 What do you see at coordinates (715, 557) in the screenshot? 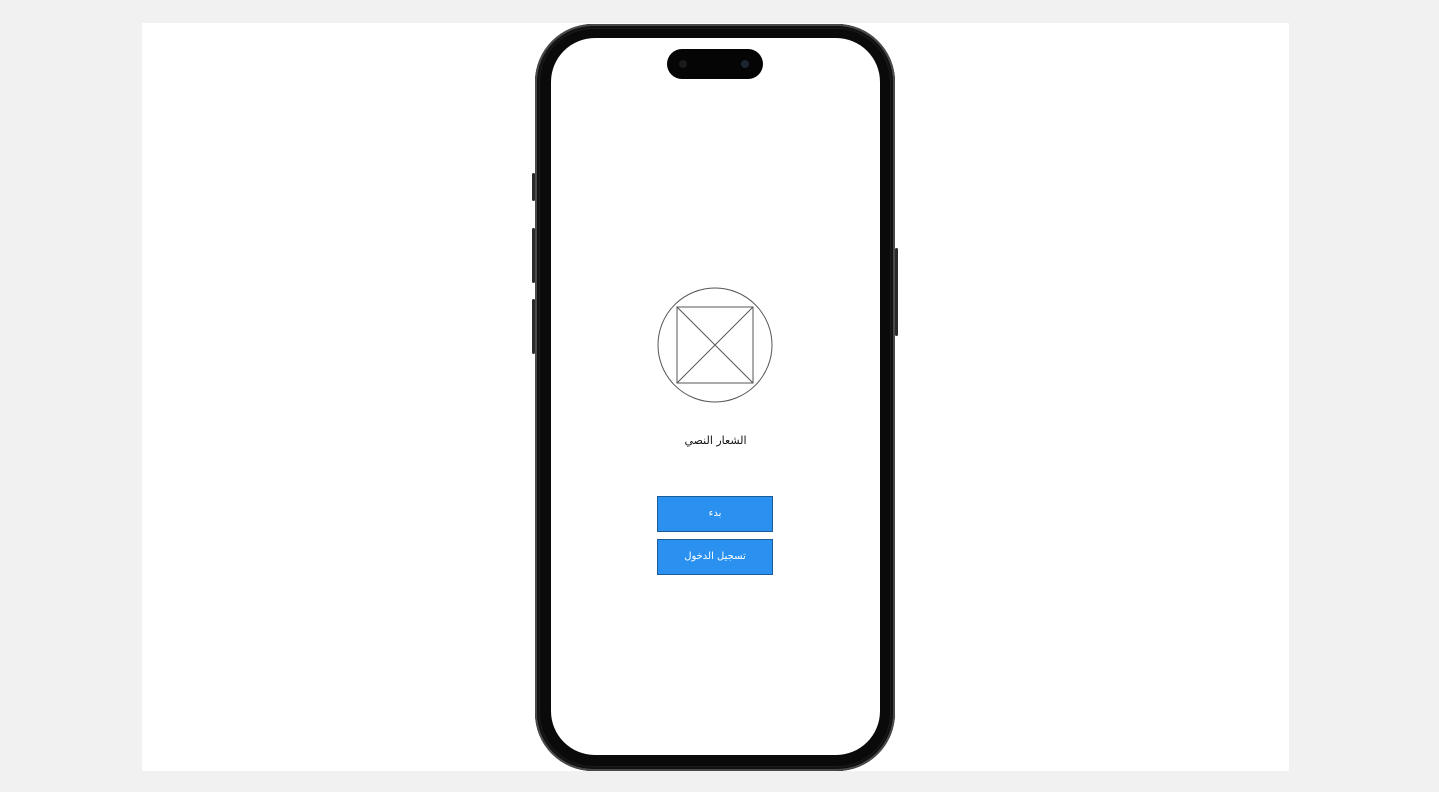
I see `login-button: تسجيل الدخول` at bounding box center [715, 557].